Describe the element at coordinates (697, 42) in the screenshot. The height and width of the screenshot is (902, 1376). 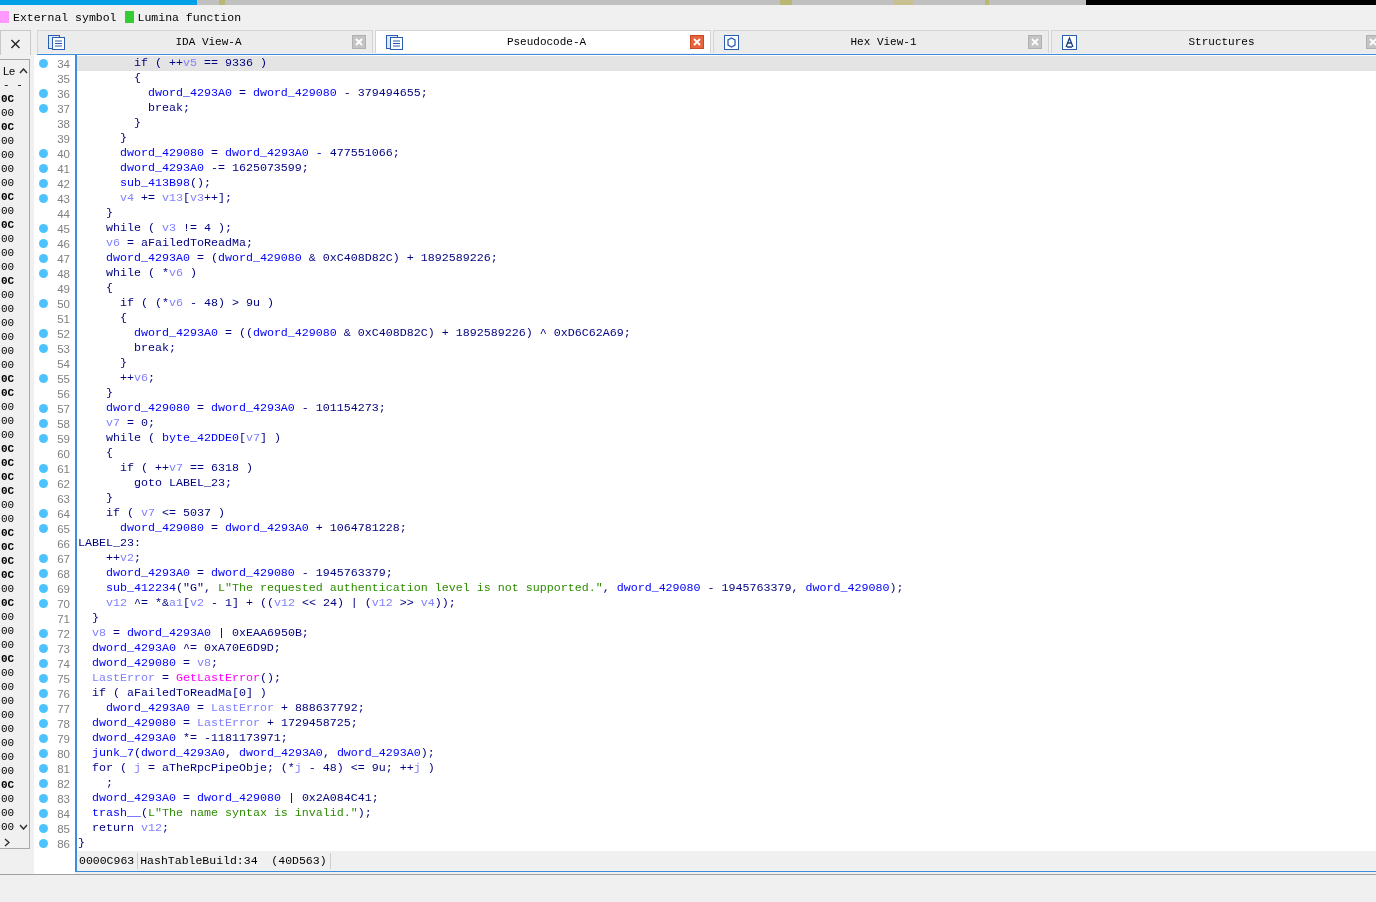
I see `tab-close-button` at that location.